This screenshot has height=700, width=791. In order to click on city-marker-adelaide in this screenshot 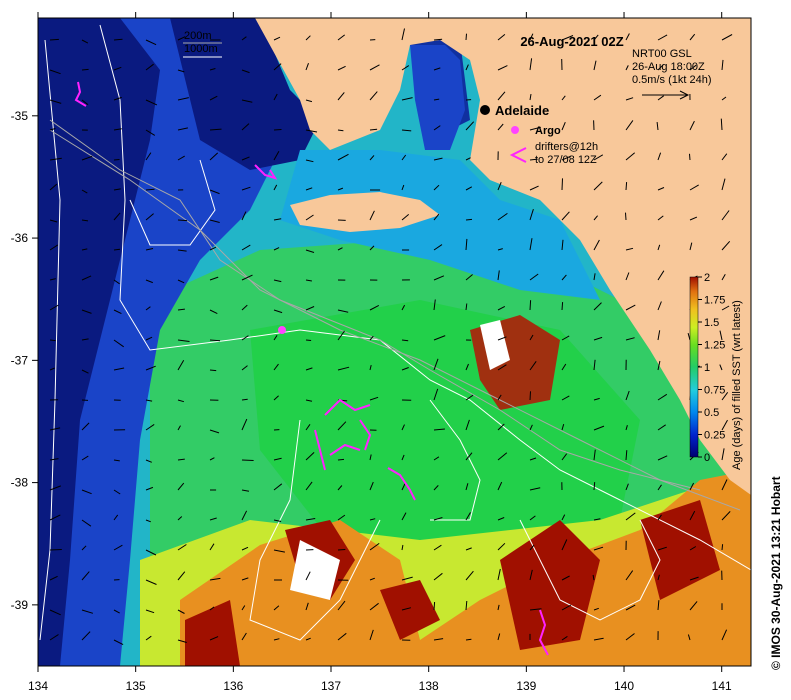, I will do `click(485, 110)`.